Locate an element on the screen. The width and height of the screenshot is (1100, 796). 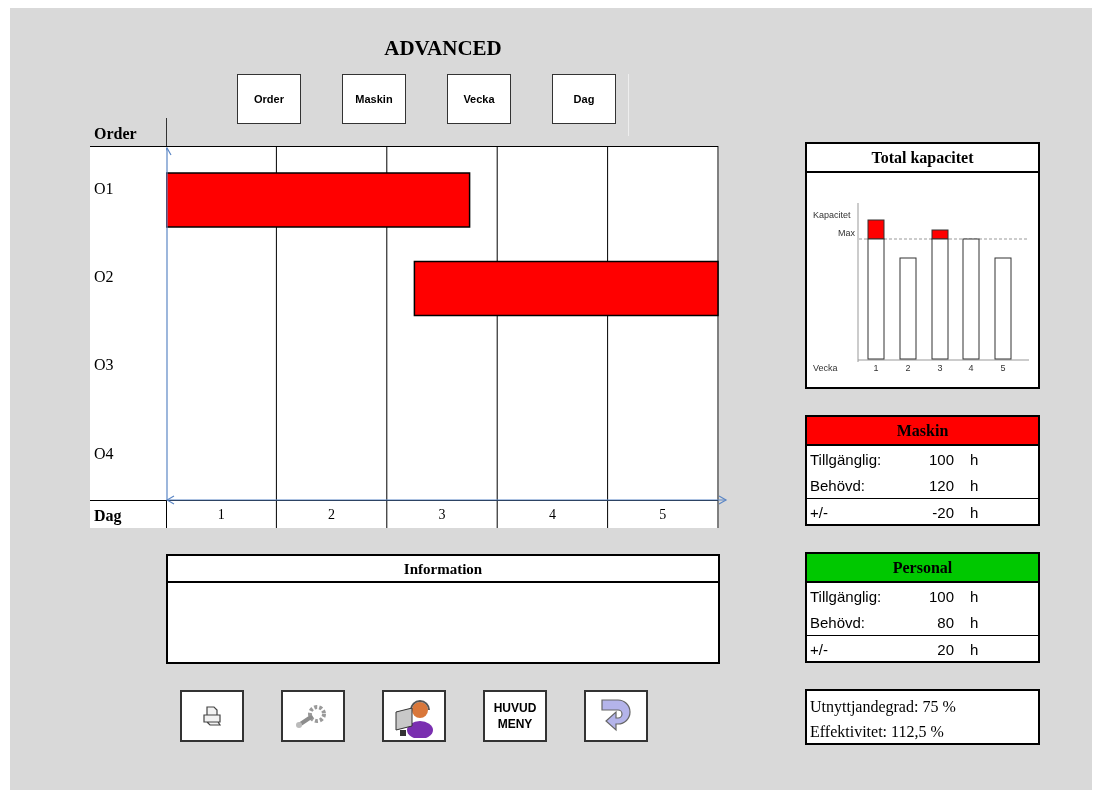
summary-text: Utnyttjandegrad: 75 % is located at coordinates (883, 707).